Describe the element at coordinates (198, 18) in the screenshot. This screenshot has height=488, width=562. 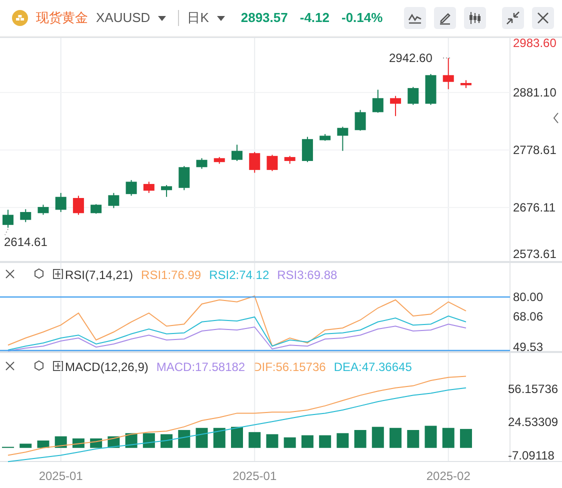
I see `period-dropdown: 日K` at that location.